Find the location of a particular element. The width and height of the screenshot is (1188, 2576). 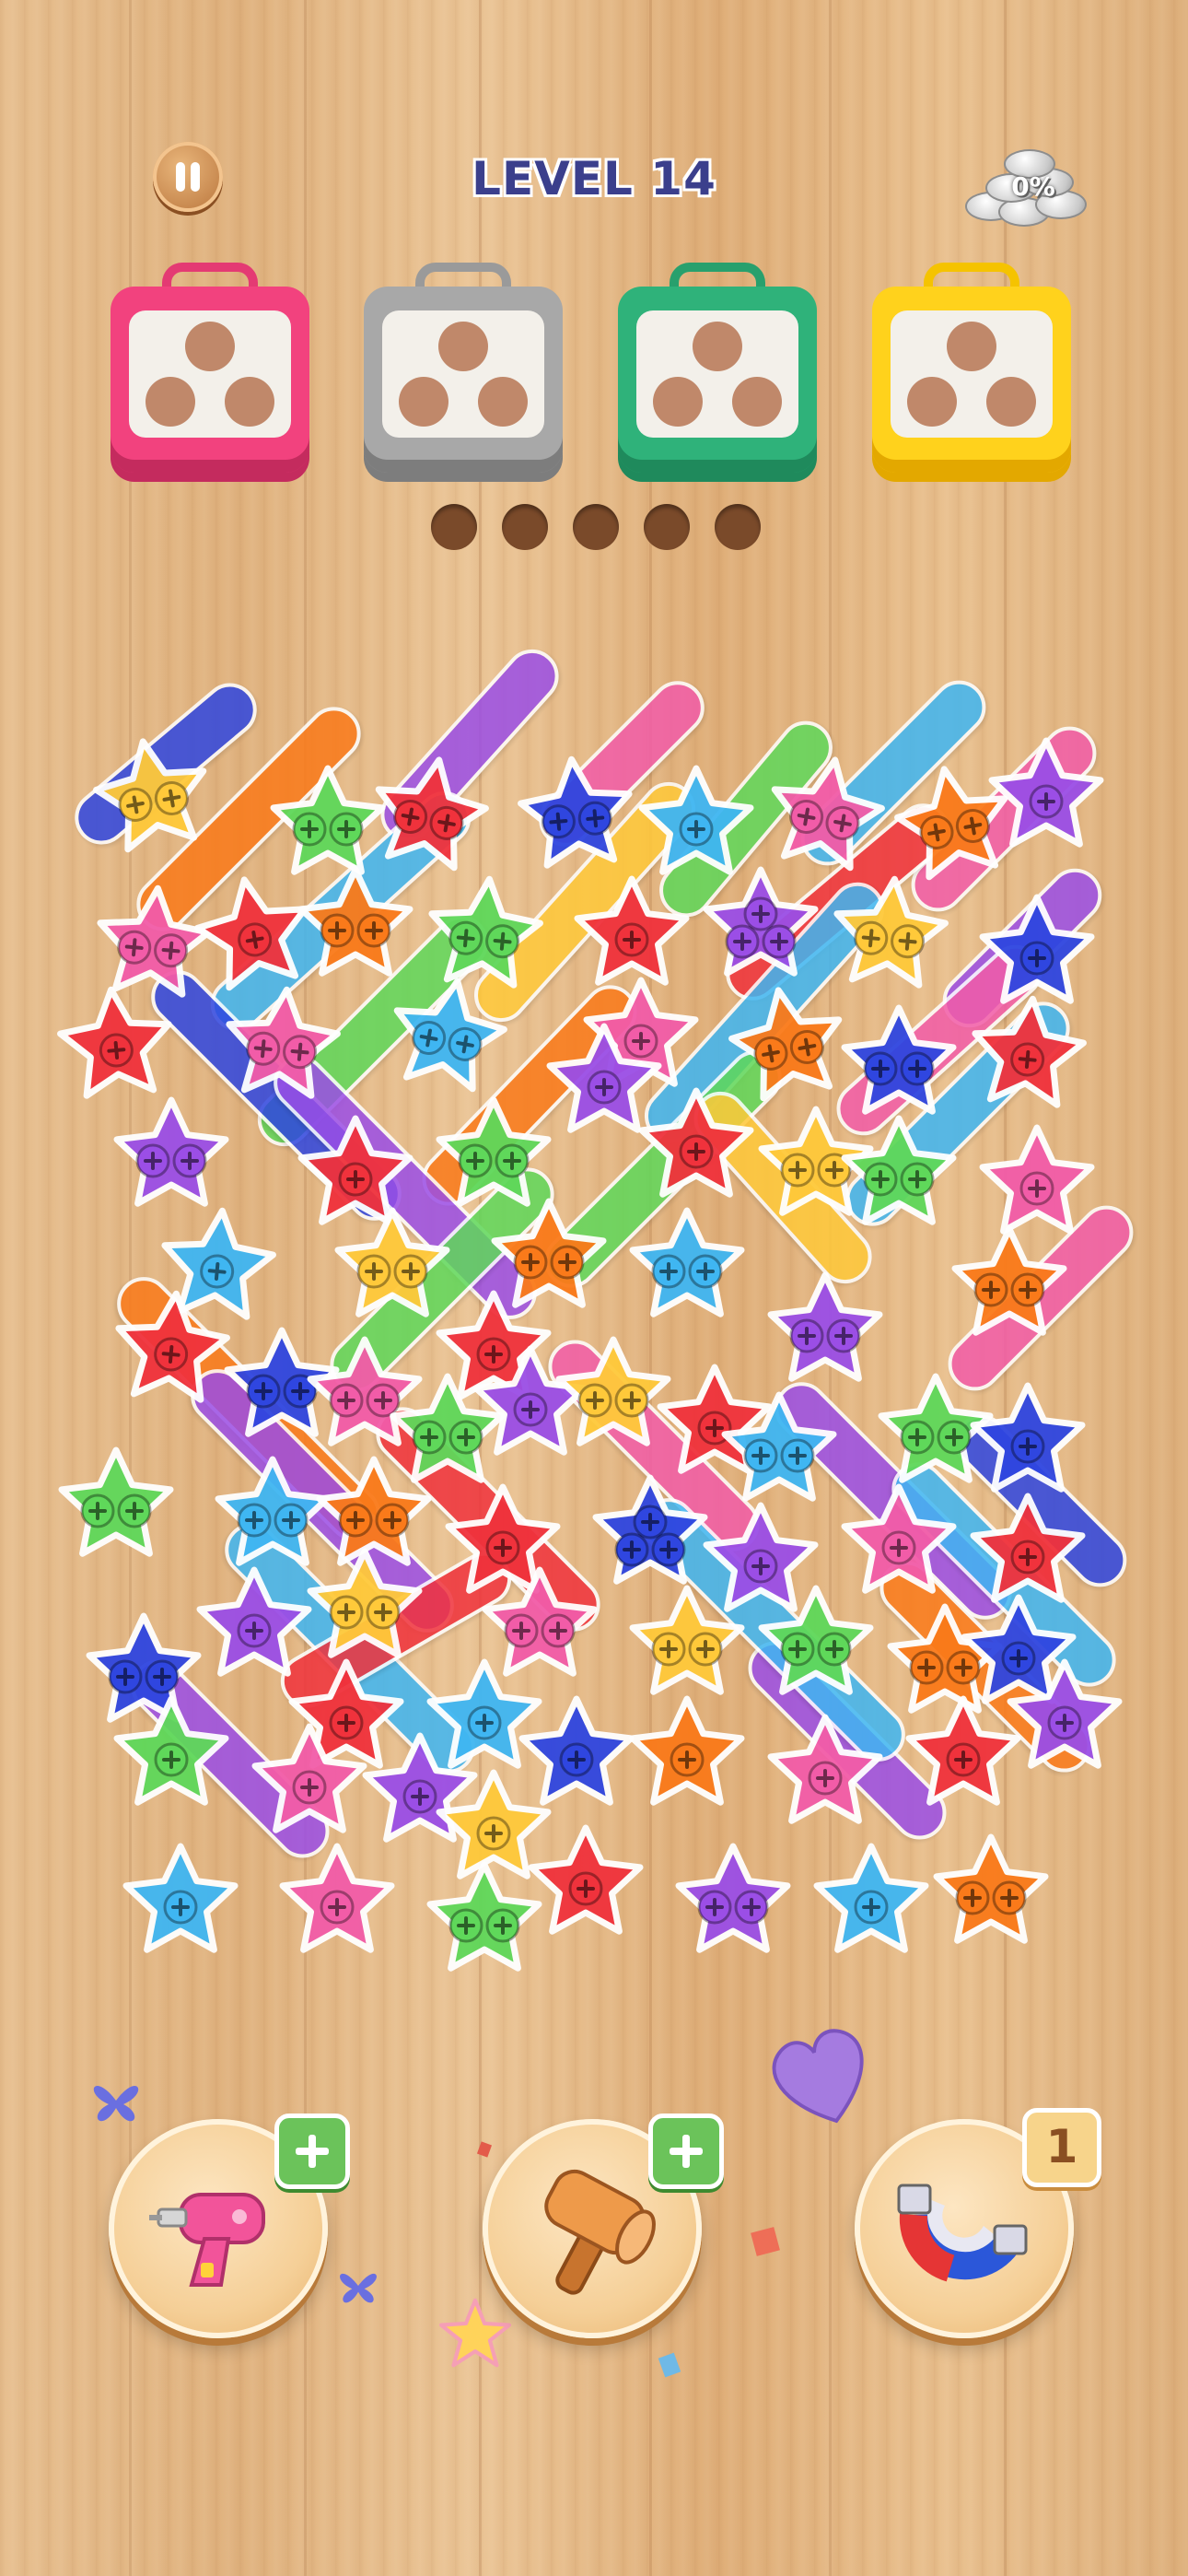

drill-icon is located at coordinates (207, 2240).